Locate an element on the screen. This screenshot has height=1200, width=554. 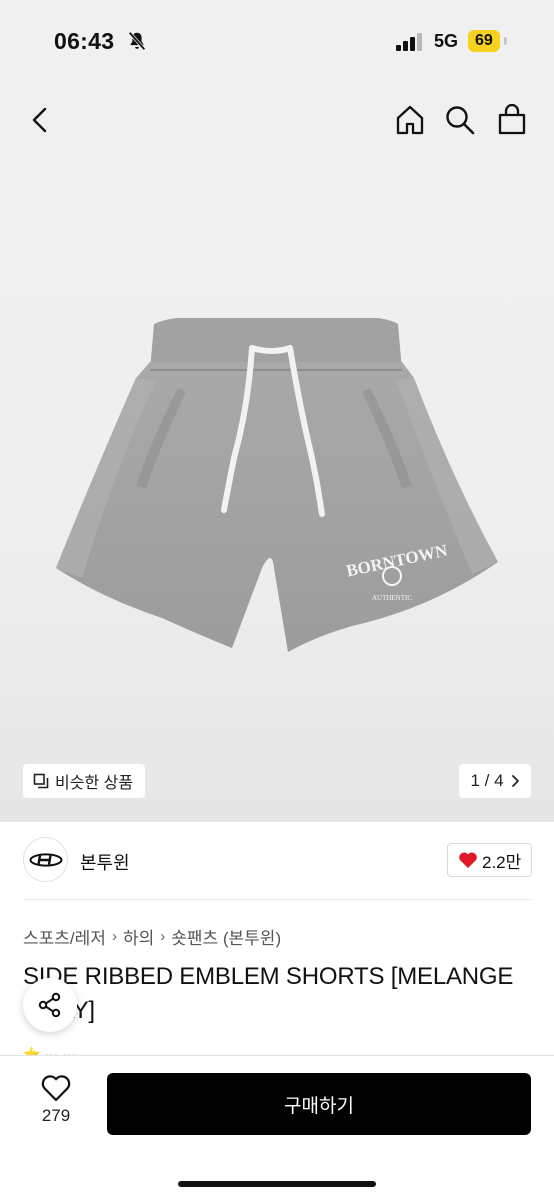
breadcrumb-item-category: 스포츠/레저 is located at coordinates (64, 936).